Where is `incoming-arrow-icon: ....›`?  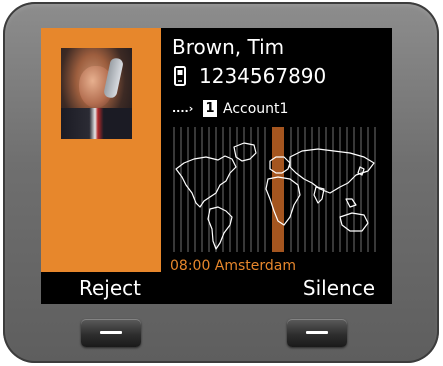
incoming-arrow-icon: ....› is located at coordinates (183, 108).